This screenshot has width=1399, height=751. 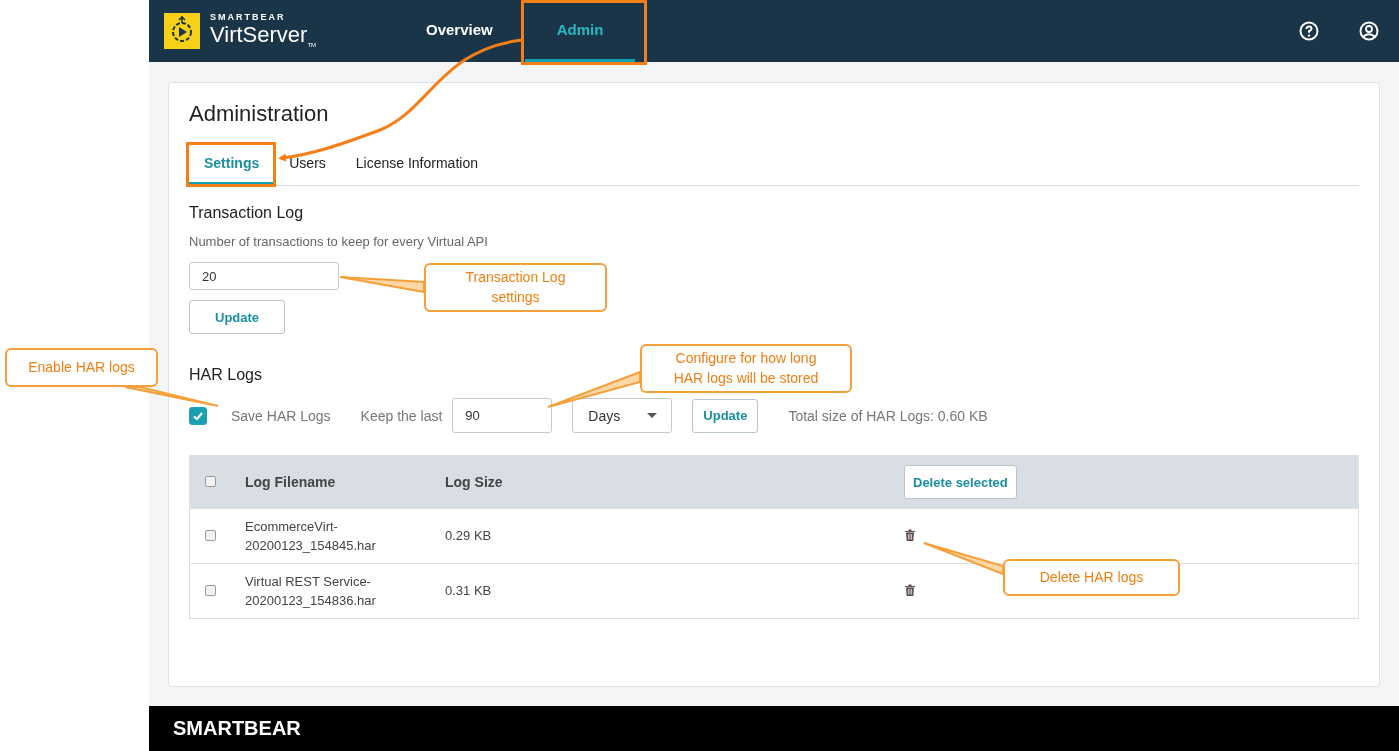 What do you see at coordinates (259, 114) in the screenshot?
I see `page-title: Administration` at bounding box center [259, 114].